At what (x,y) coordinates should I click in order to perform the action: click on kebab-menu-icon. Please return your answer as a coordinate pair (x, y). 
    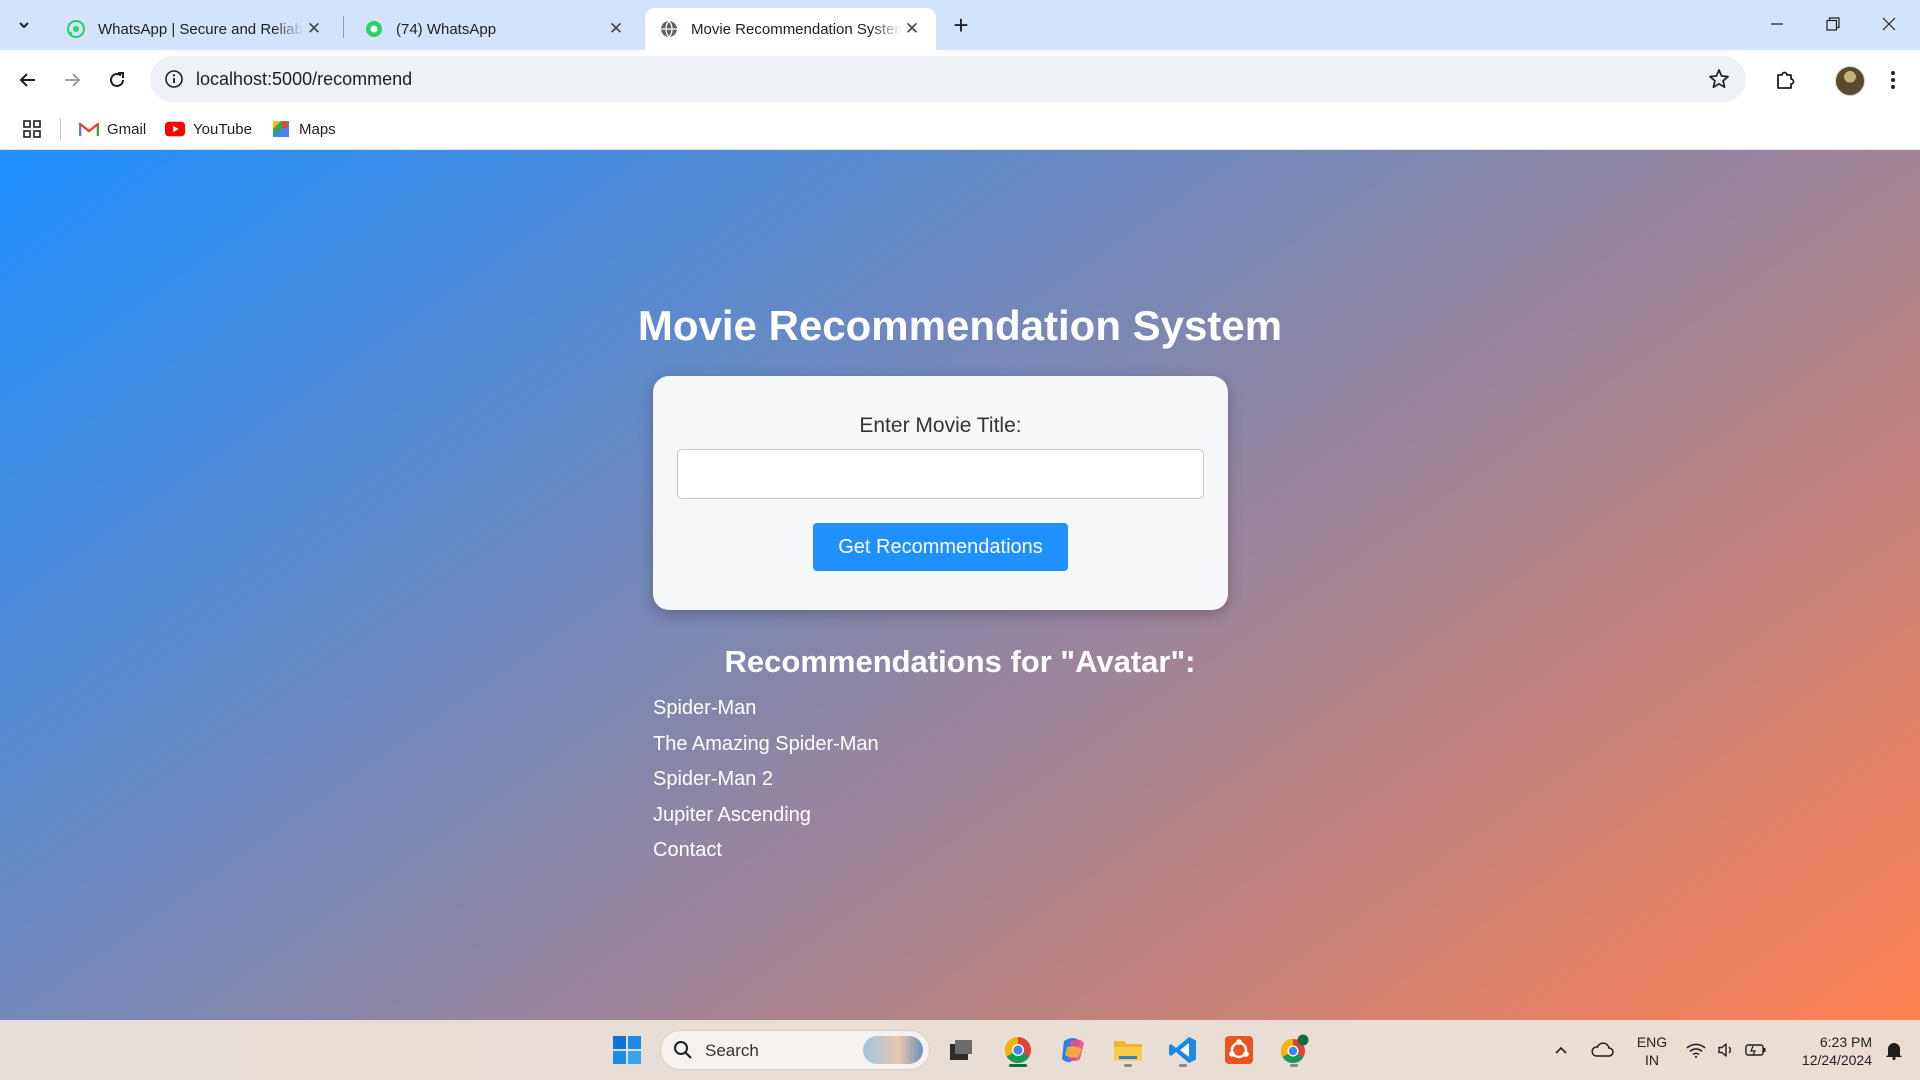
    Looking at the image, I should click on (1893, 80).